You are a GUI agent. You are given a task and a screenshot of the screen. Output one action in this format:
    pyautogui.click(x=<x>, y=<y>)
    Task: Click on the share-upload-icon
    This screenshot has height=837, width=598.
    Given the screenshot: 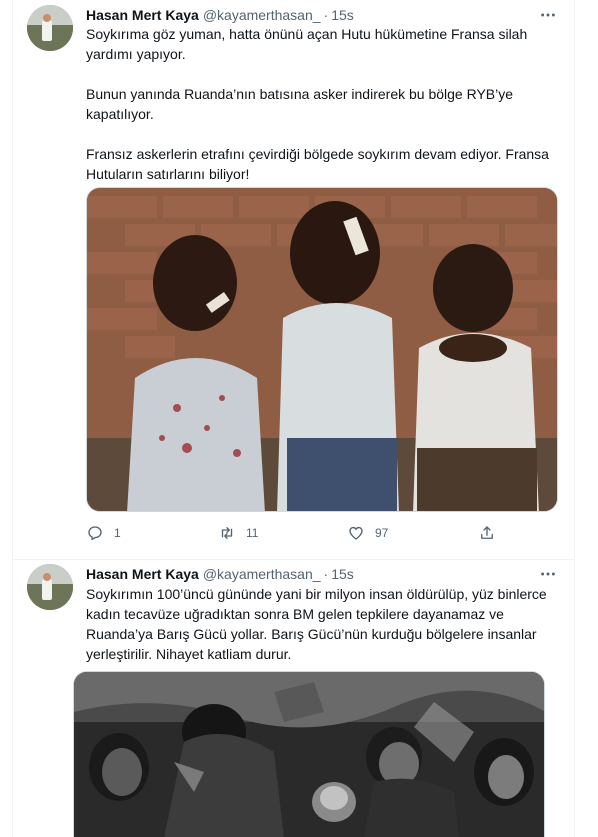 What is the action you would take?
    pyautogui.click(x=487, y=532)
    